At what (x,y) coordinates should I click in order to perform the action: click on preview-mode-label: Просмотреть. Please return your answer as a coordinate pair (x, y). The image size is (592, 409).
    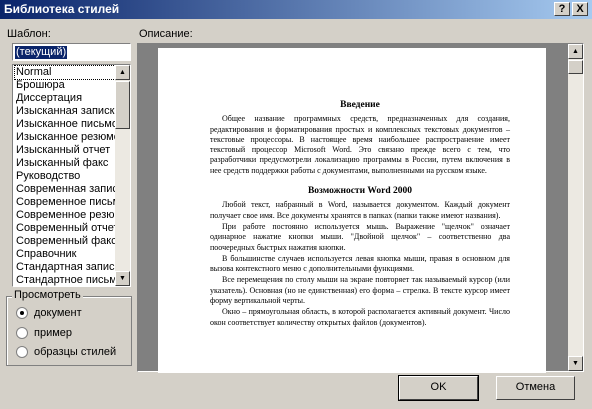
    Looking at the image, I should click on (47, 295).